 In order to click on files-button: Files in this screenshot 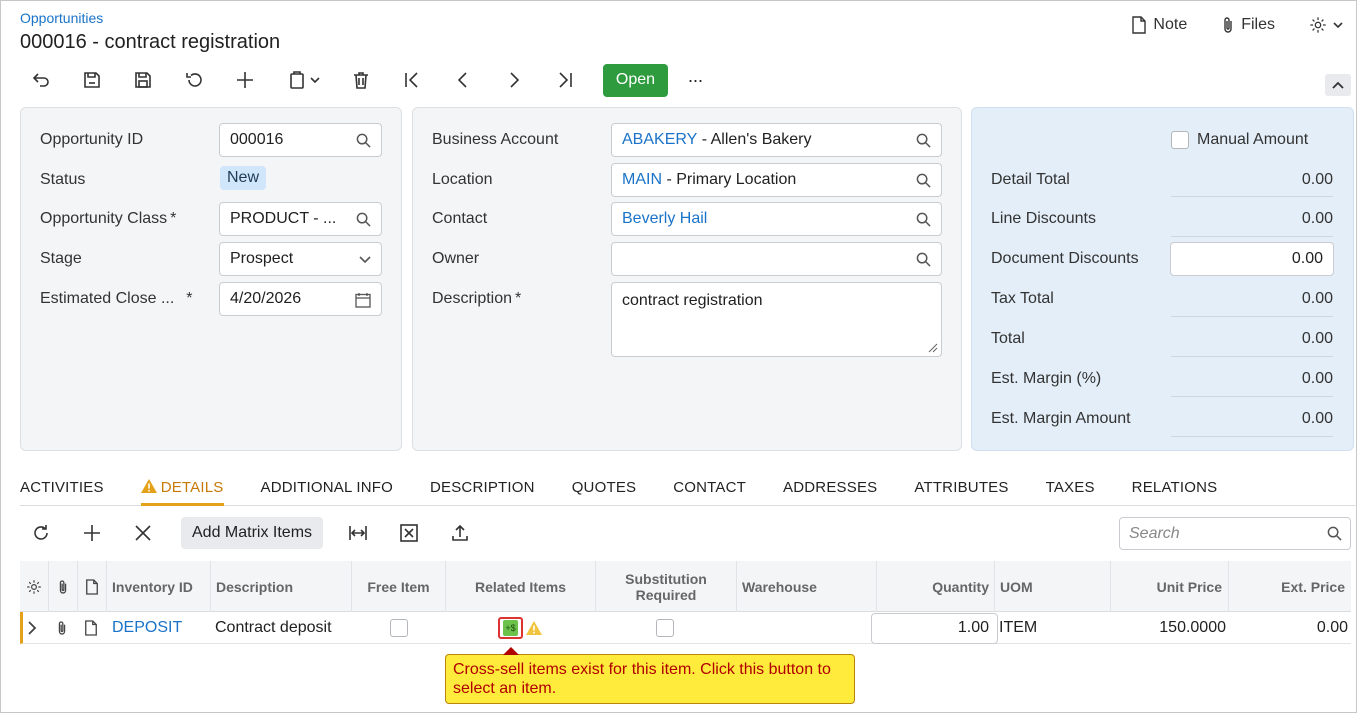, I will do `click(1248, 25)`.